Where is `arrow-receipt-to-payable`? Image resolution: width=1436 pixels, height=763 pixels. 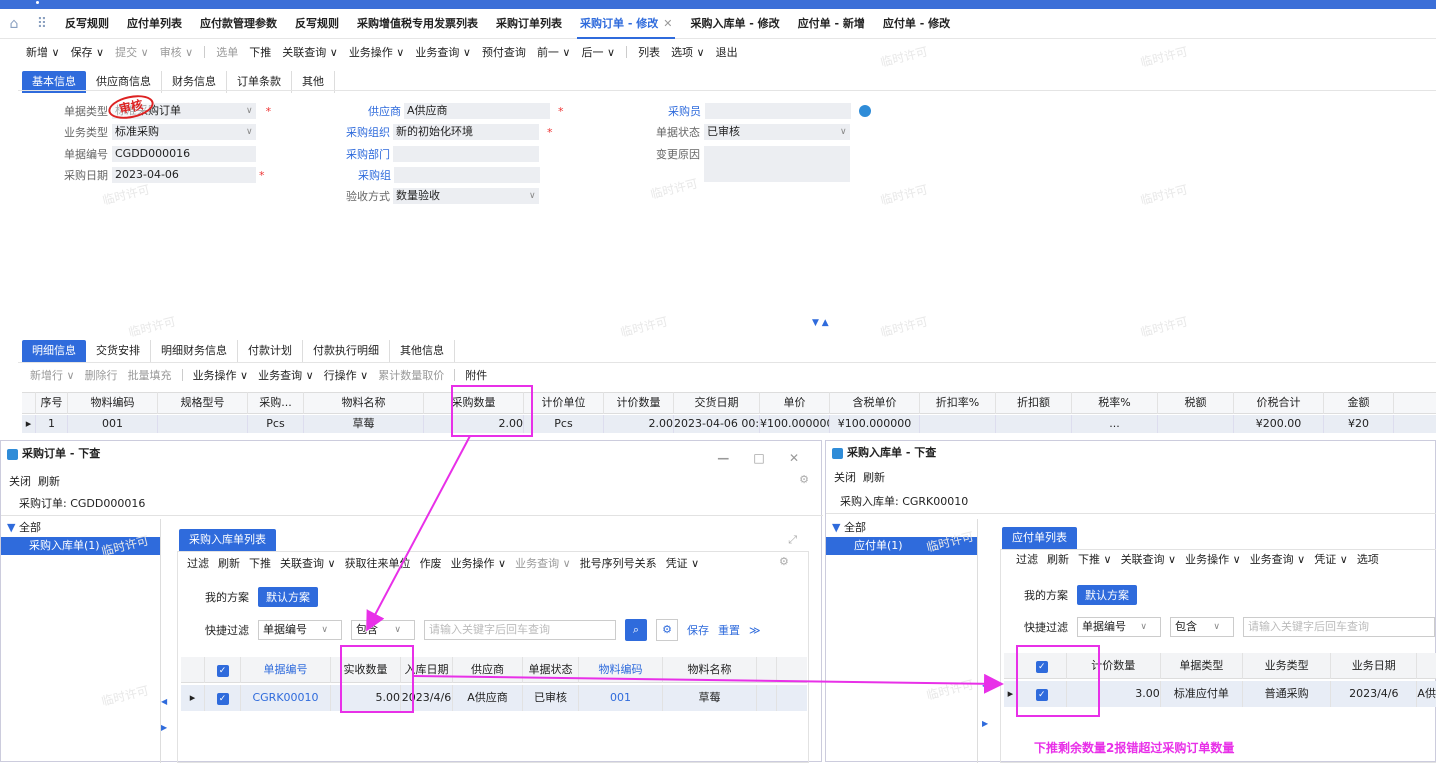
arrow-receipt-to-payable is located at coordinates (708, 683).